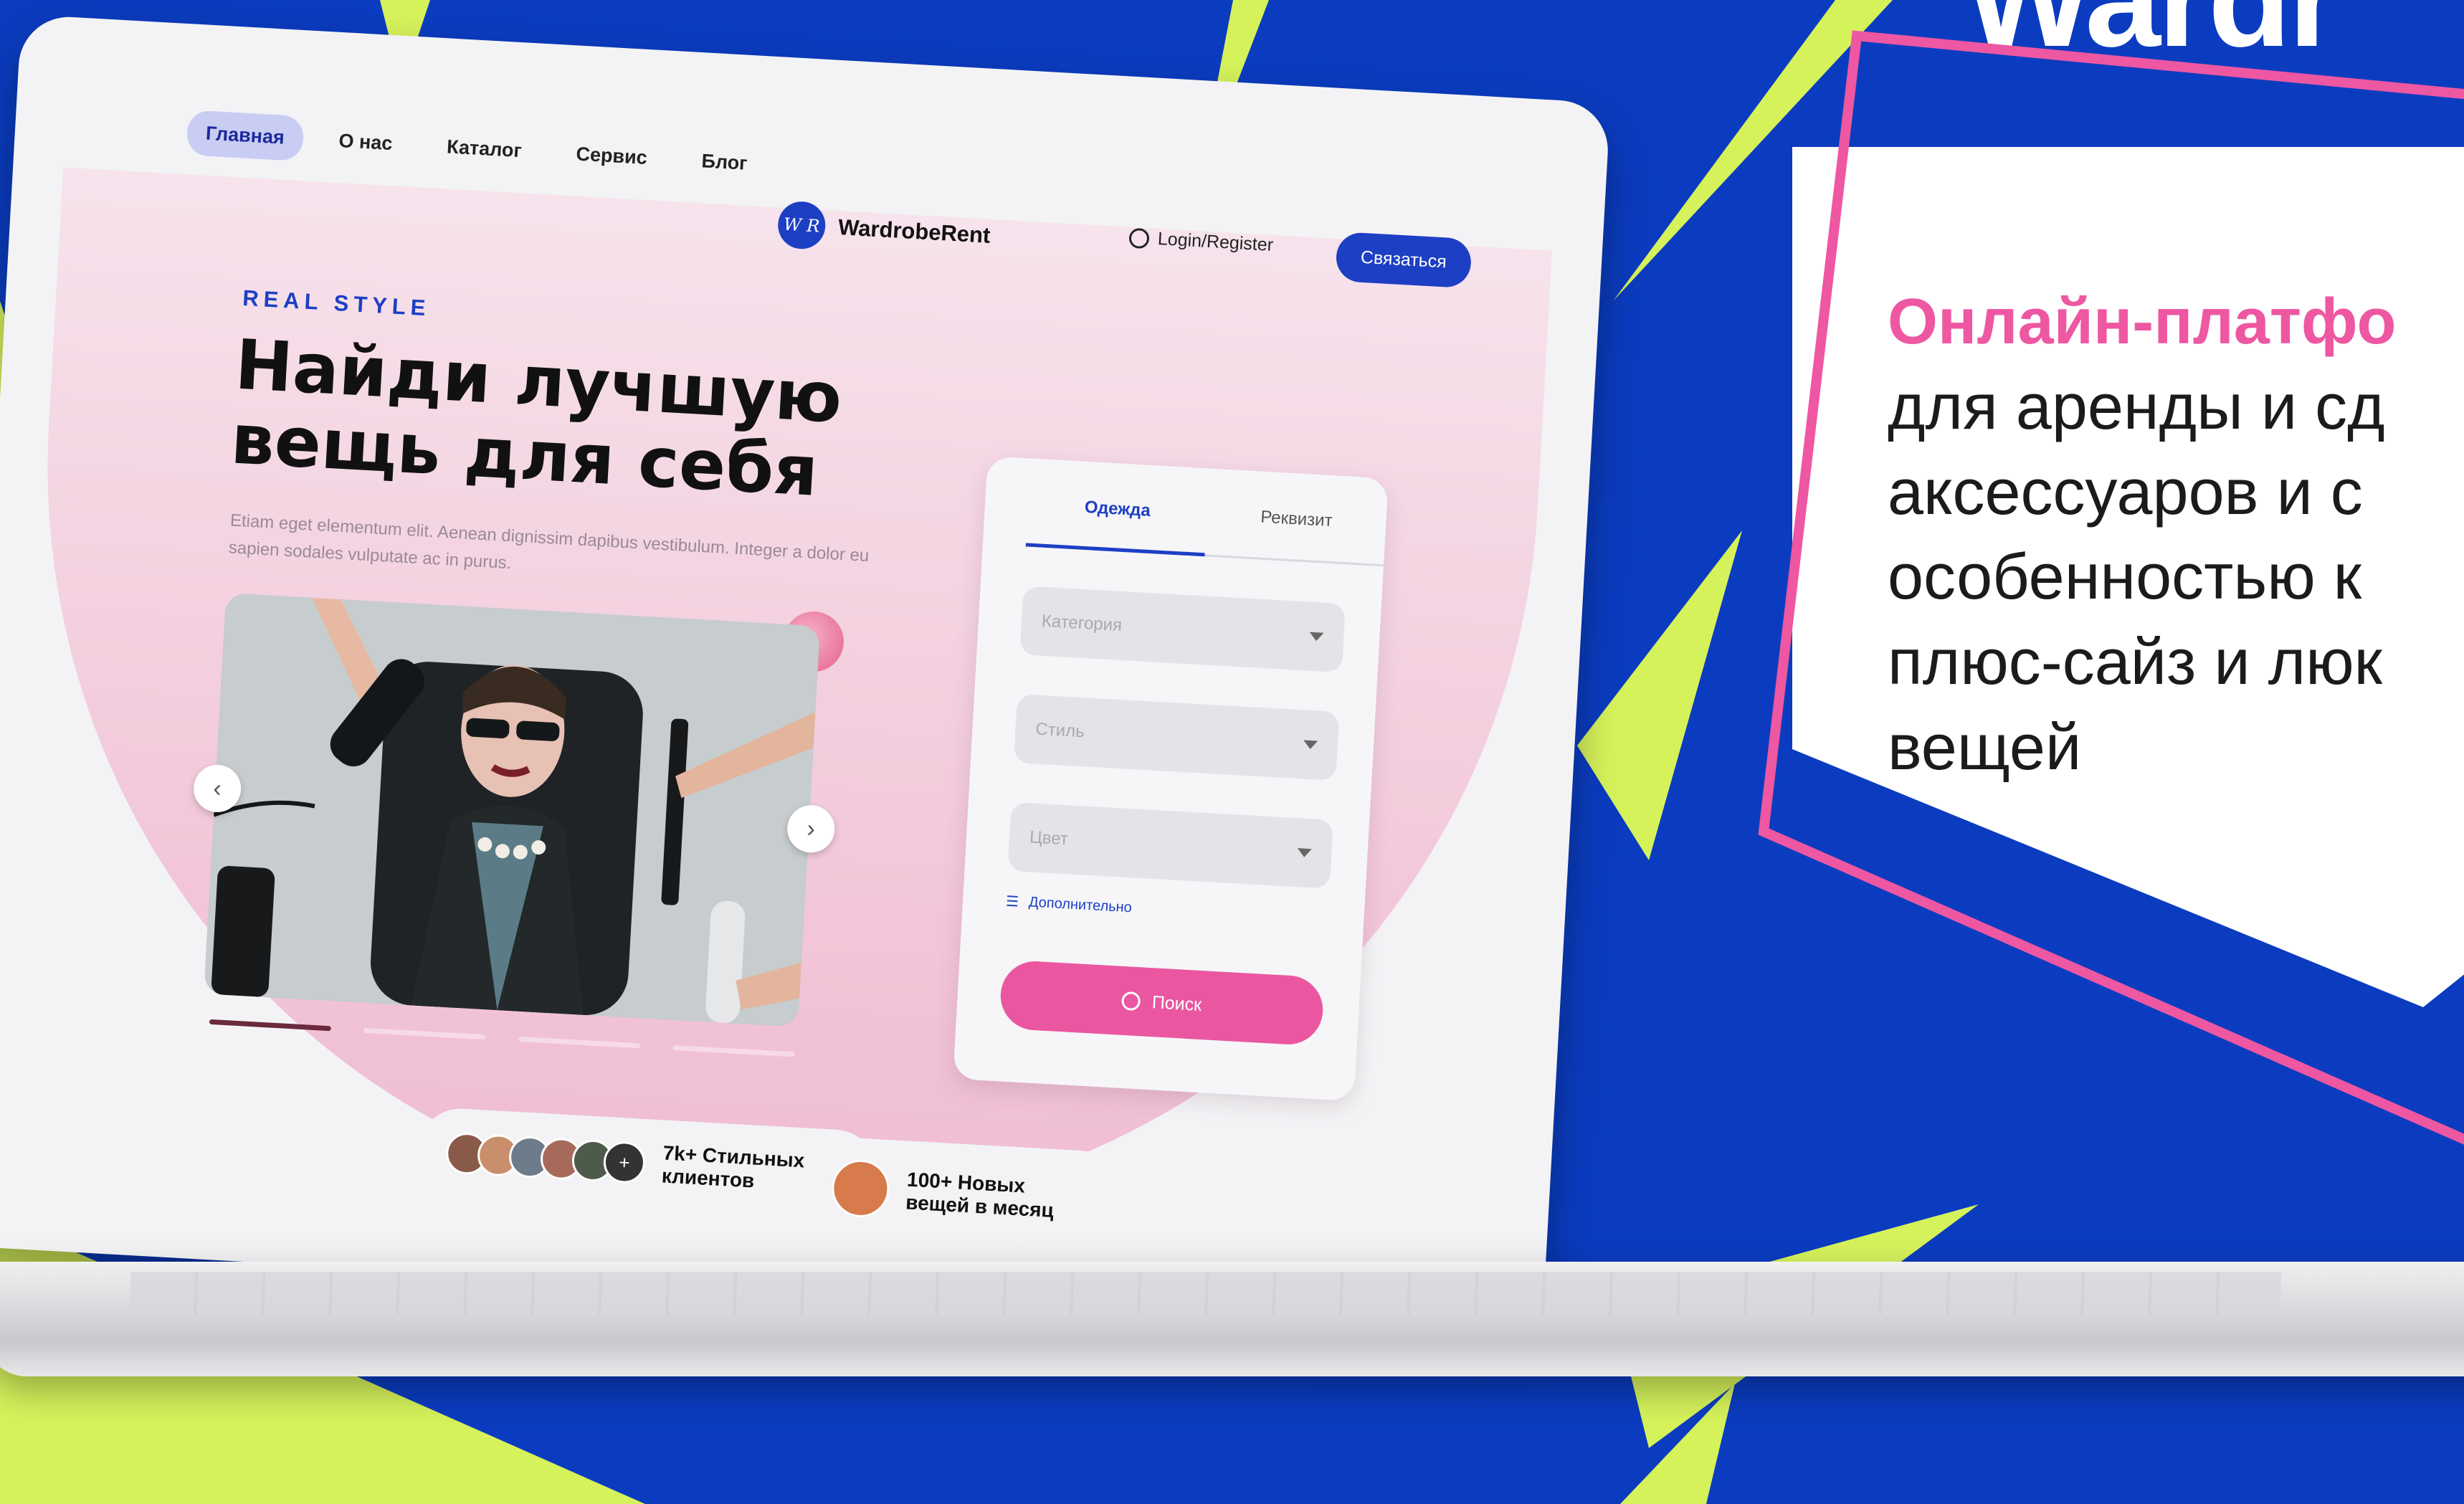  I want to click on style-placeholder: Стиль, so click(1059, 730).